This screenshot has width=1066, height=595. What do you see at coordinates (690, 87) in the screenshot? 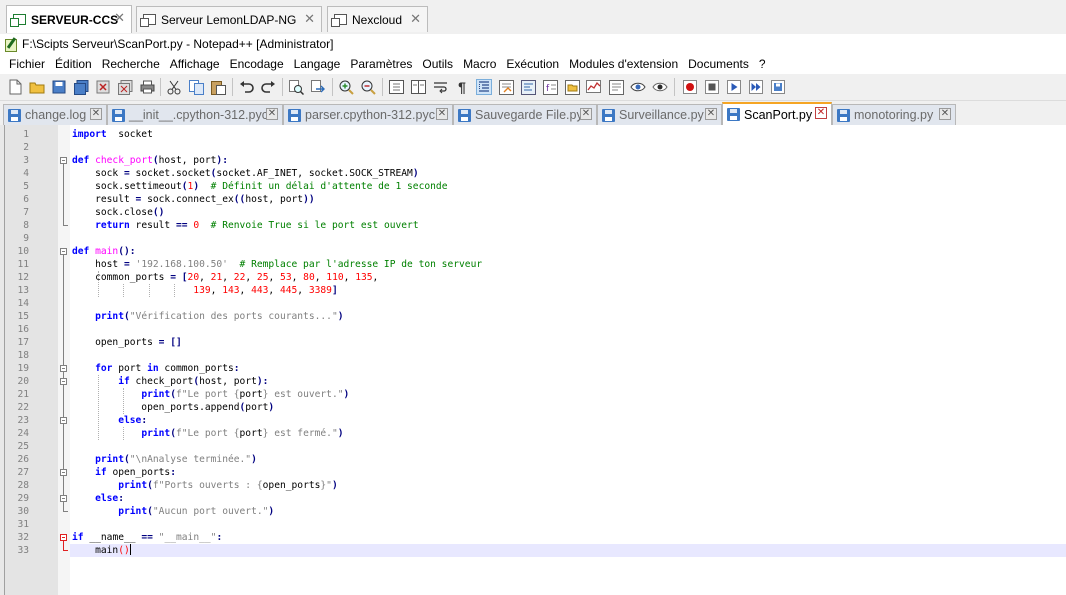
I see `record-macro-icon` at bounding box center [690, 87].